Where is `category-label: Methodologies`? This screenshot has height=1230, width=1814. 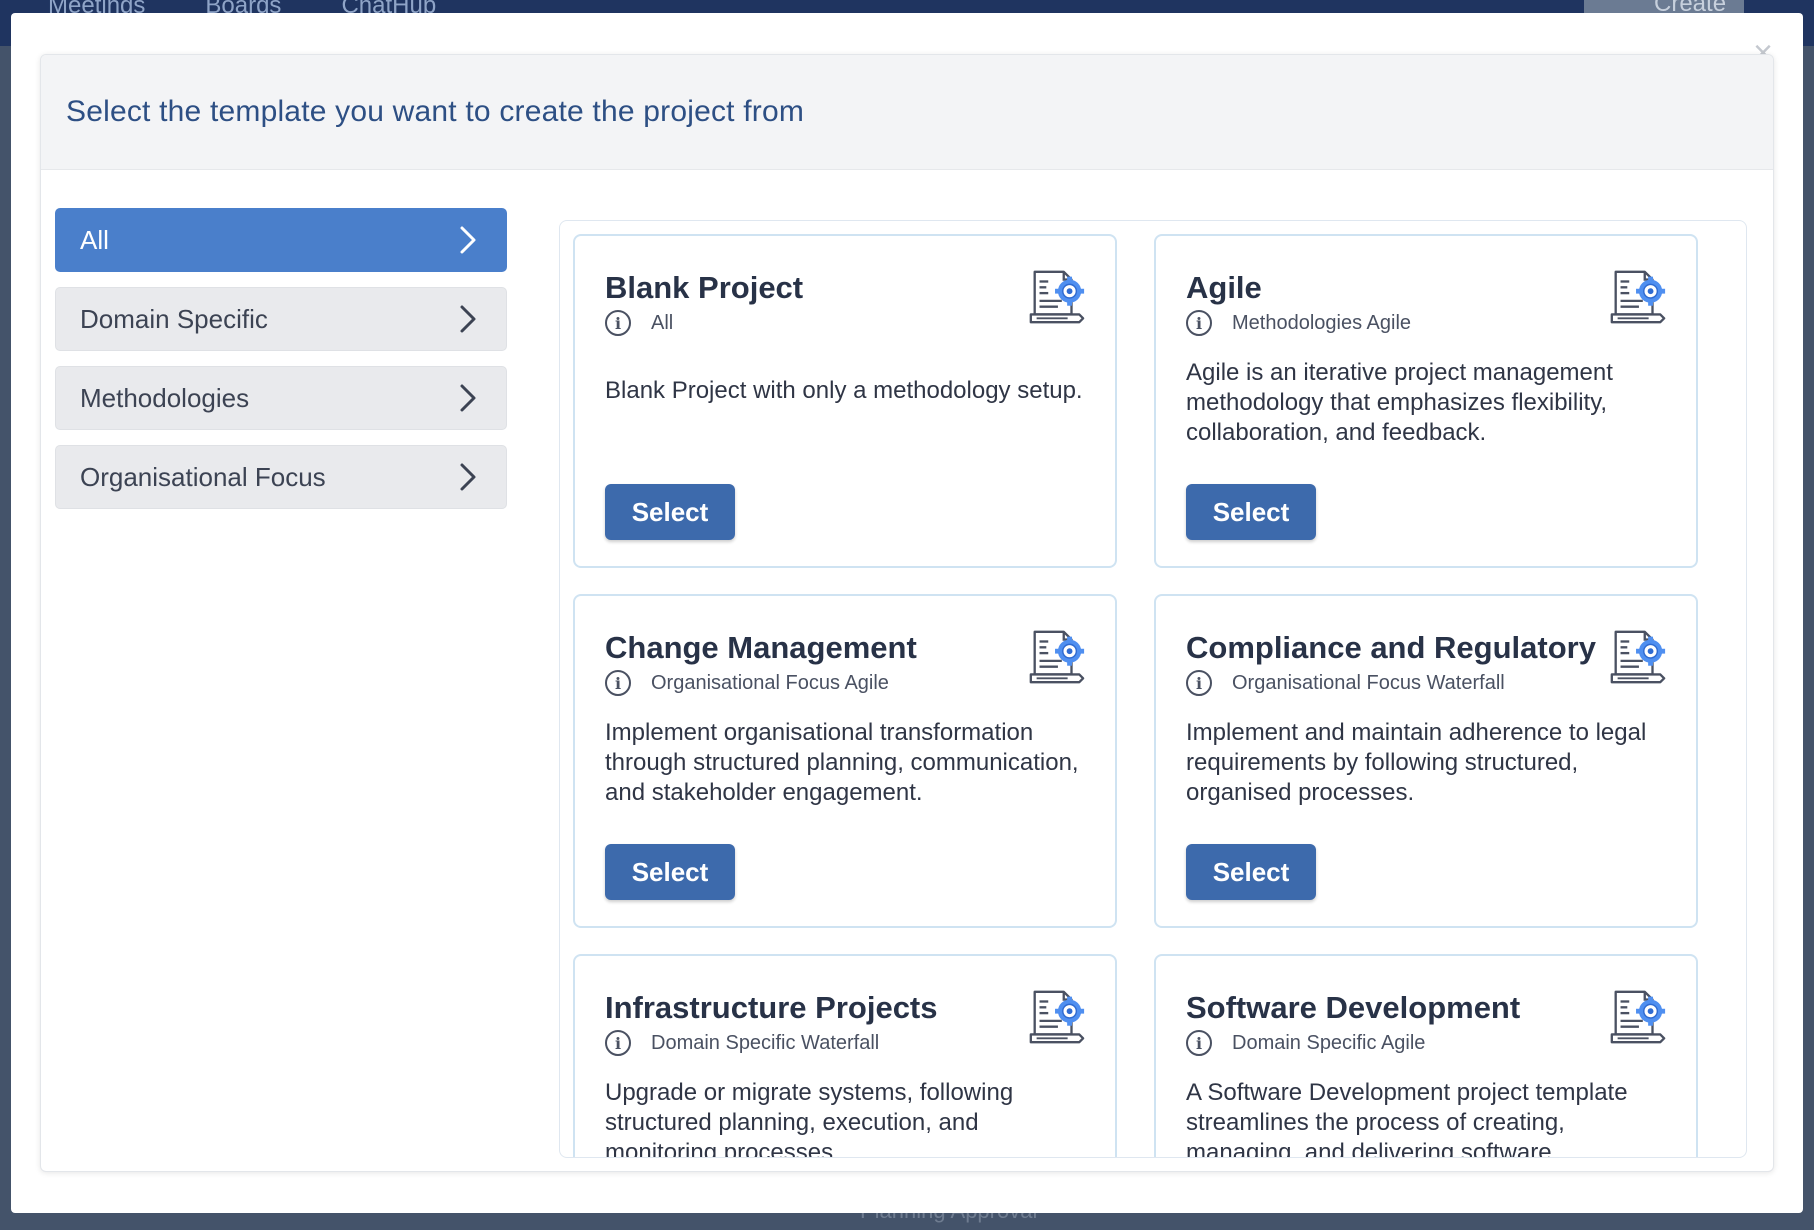
category-label: Methodologies is located at coordinates (165, 397).